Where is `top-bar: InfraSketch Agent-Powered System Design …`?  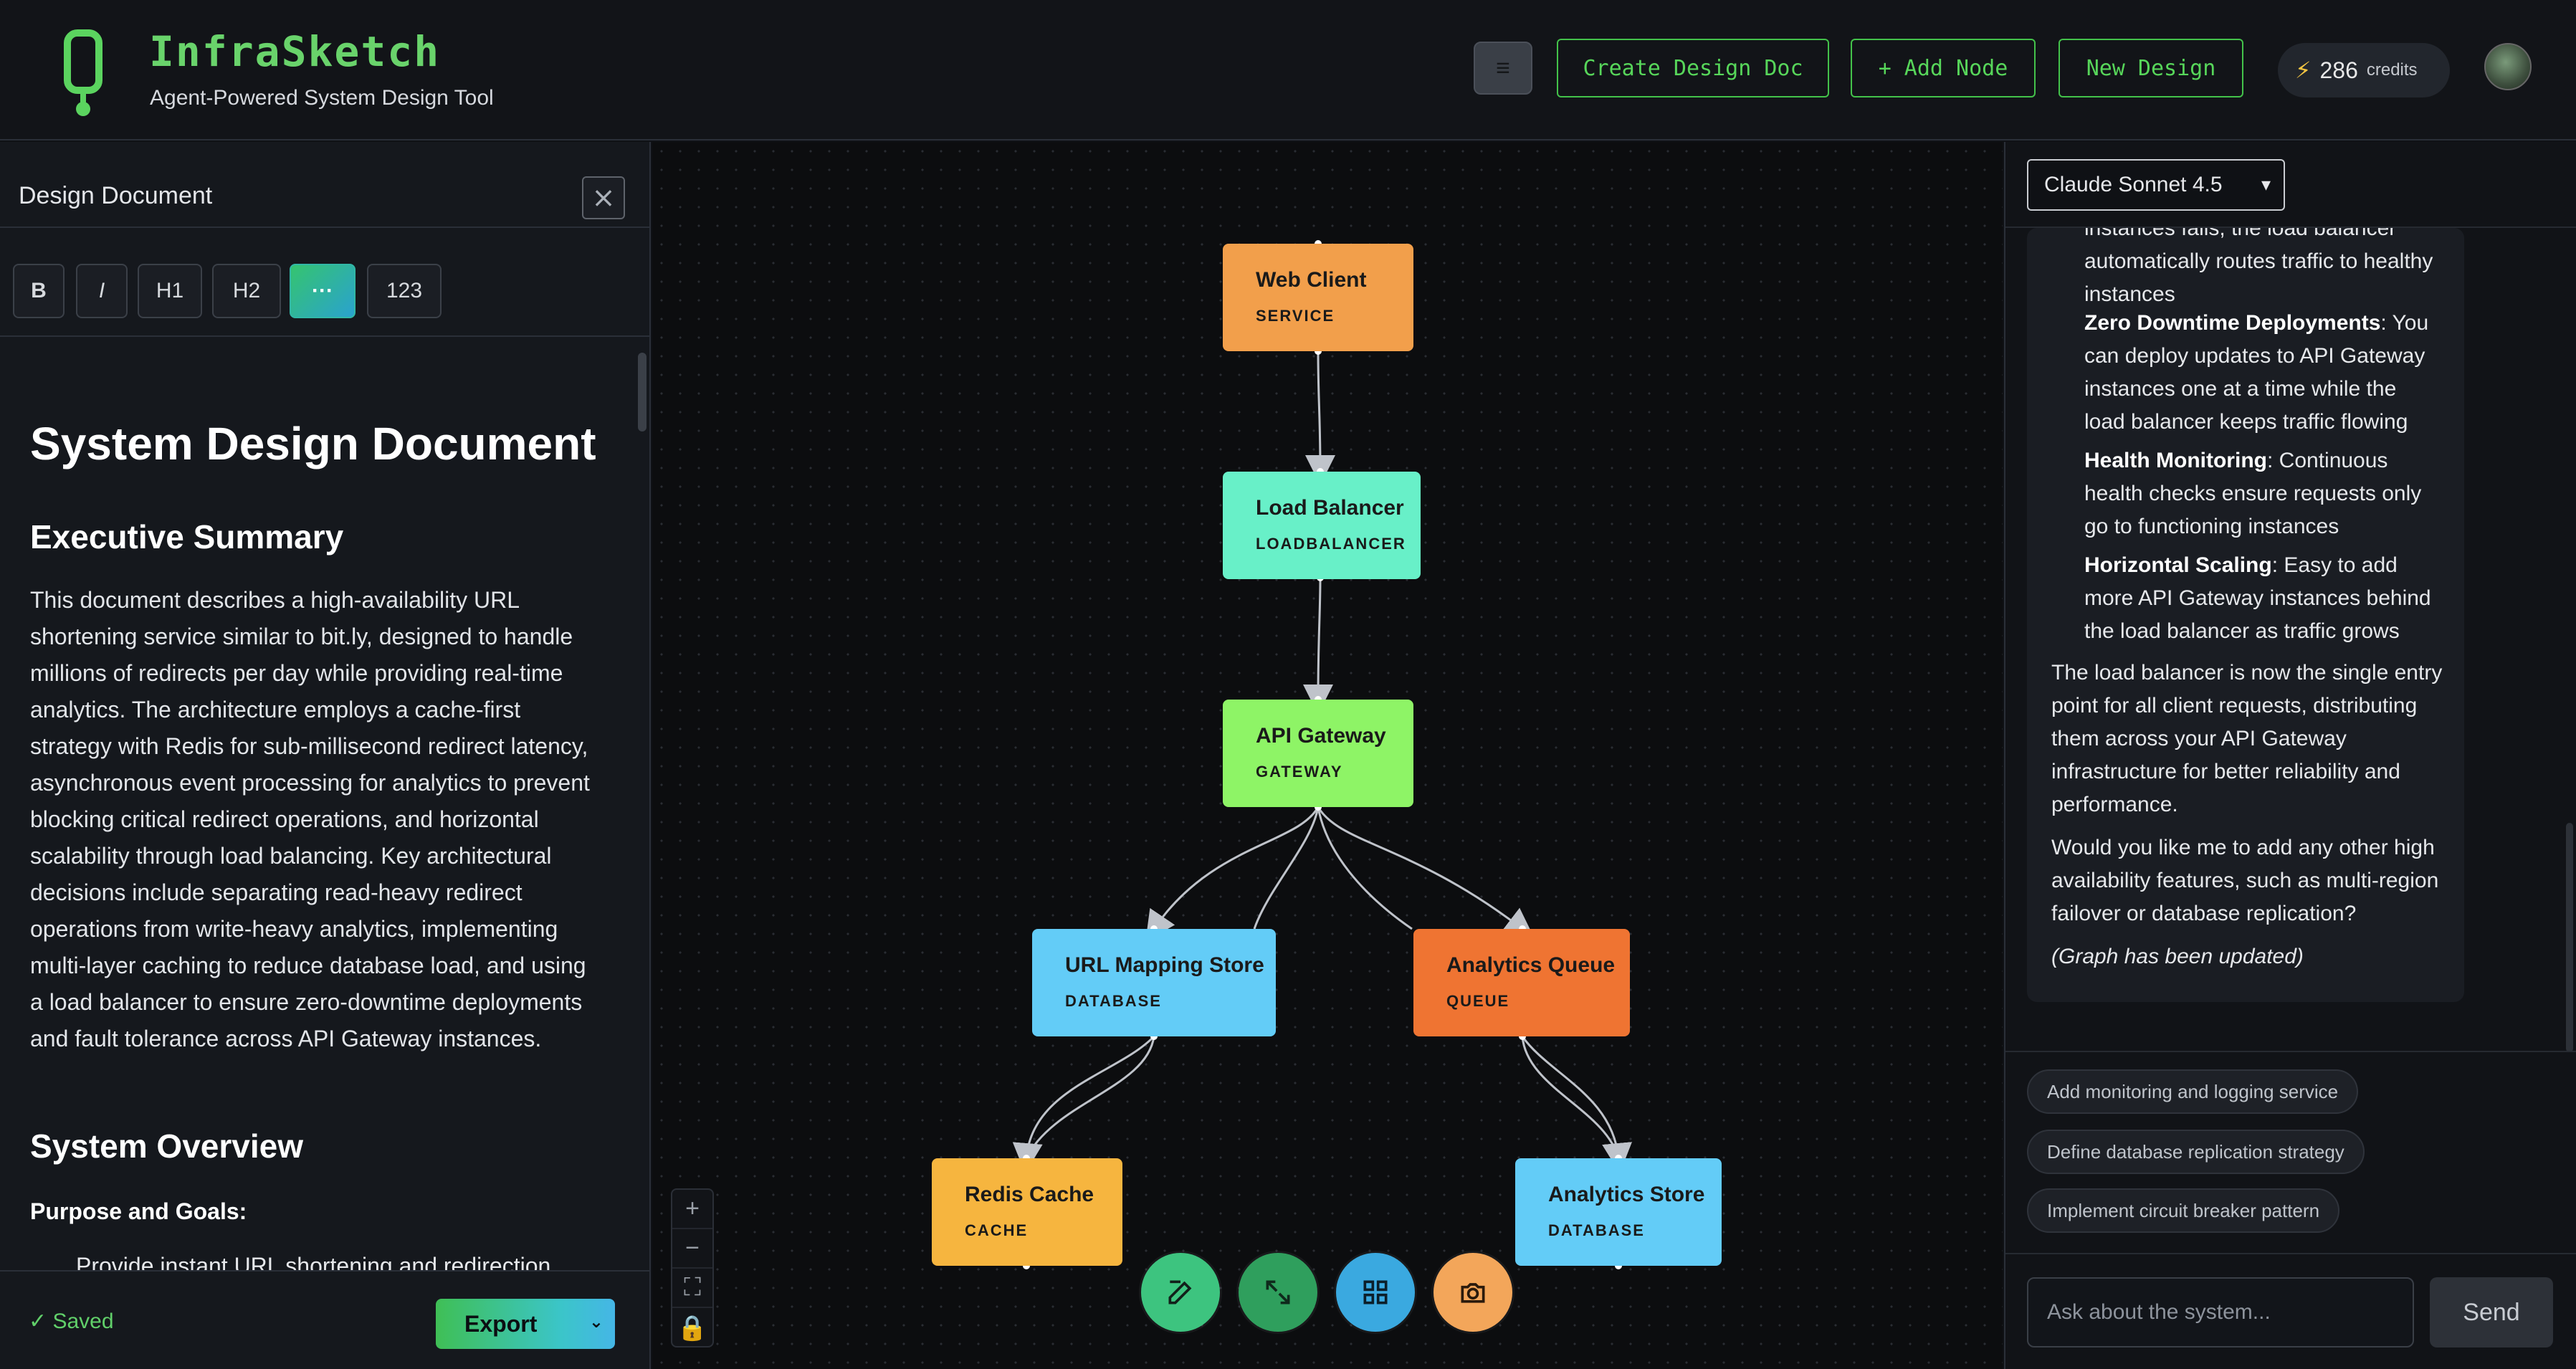 top-bar: InfraSketch Agent-Powered System Design … is located at coordinates (1288, 70).